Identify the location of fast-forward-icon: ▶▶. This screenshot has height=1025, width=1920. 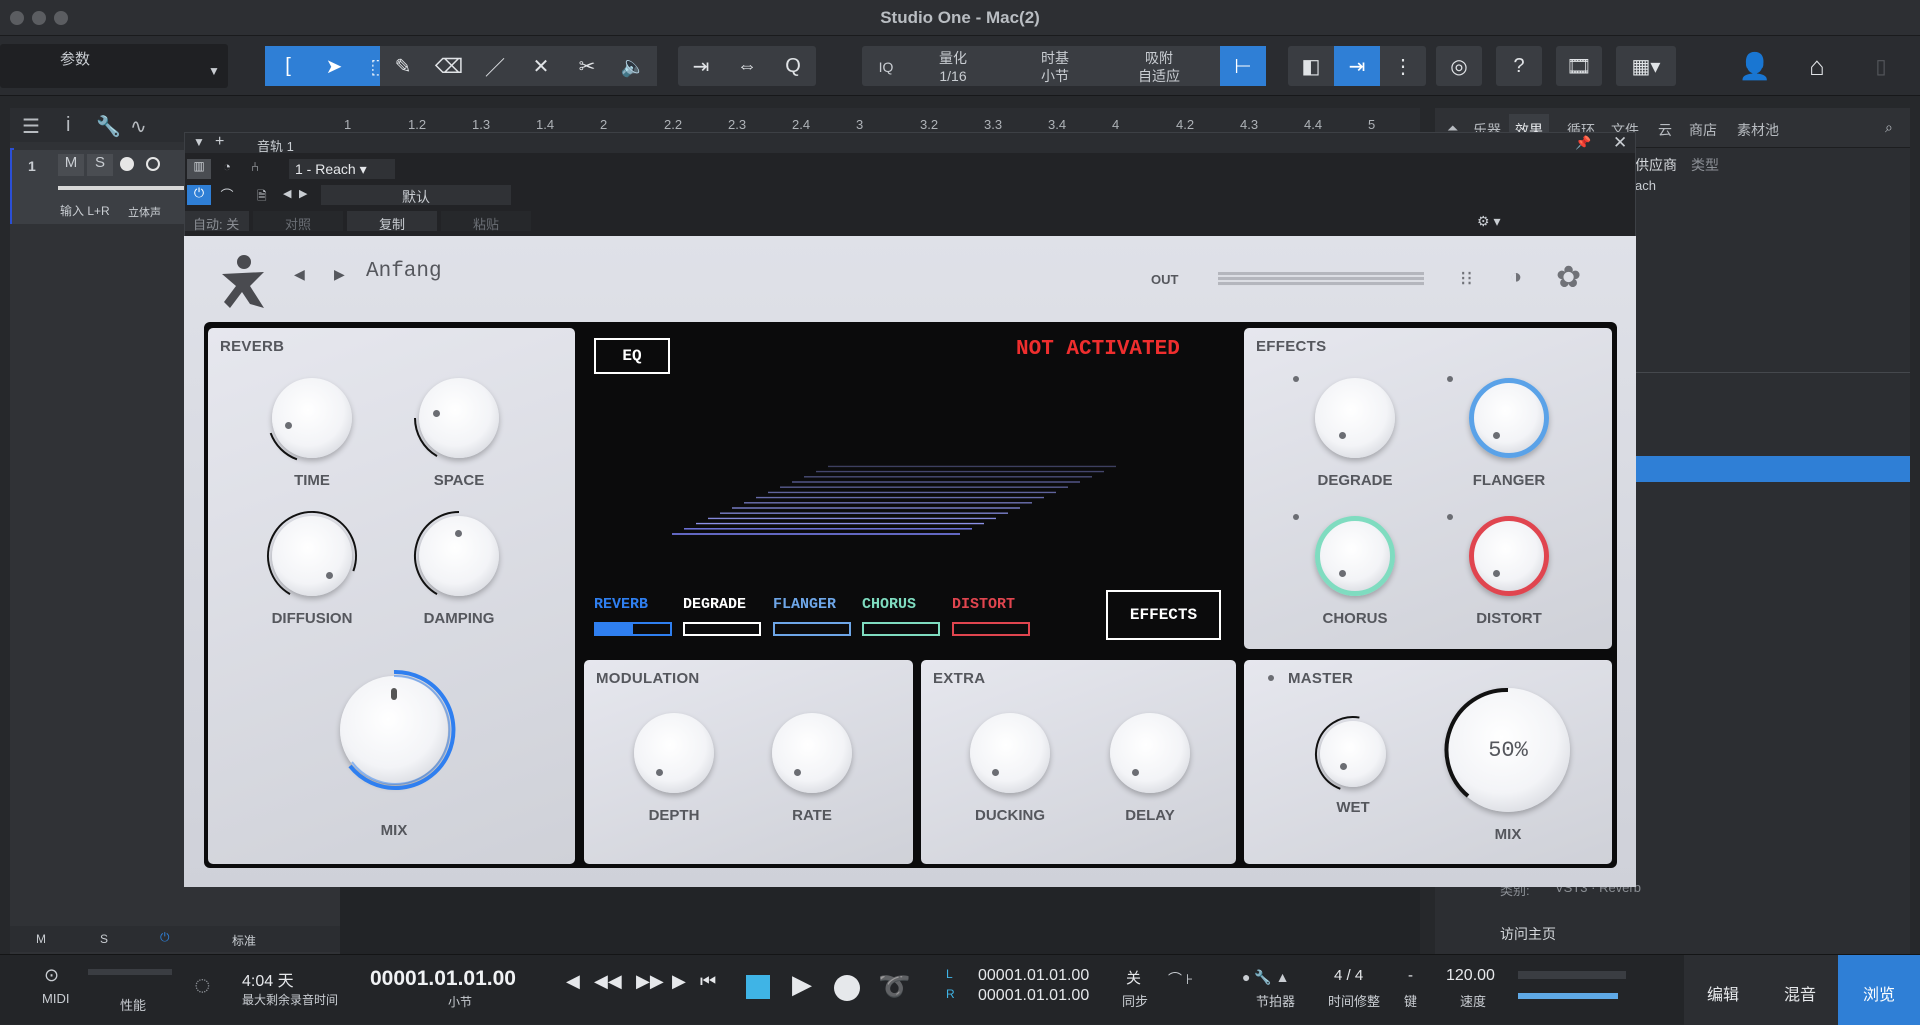
(650, 981).